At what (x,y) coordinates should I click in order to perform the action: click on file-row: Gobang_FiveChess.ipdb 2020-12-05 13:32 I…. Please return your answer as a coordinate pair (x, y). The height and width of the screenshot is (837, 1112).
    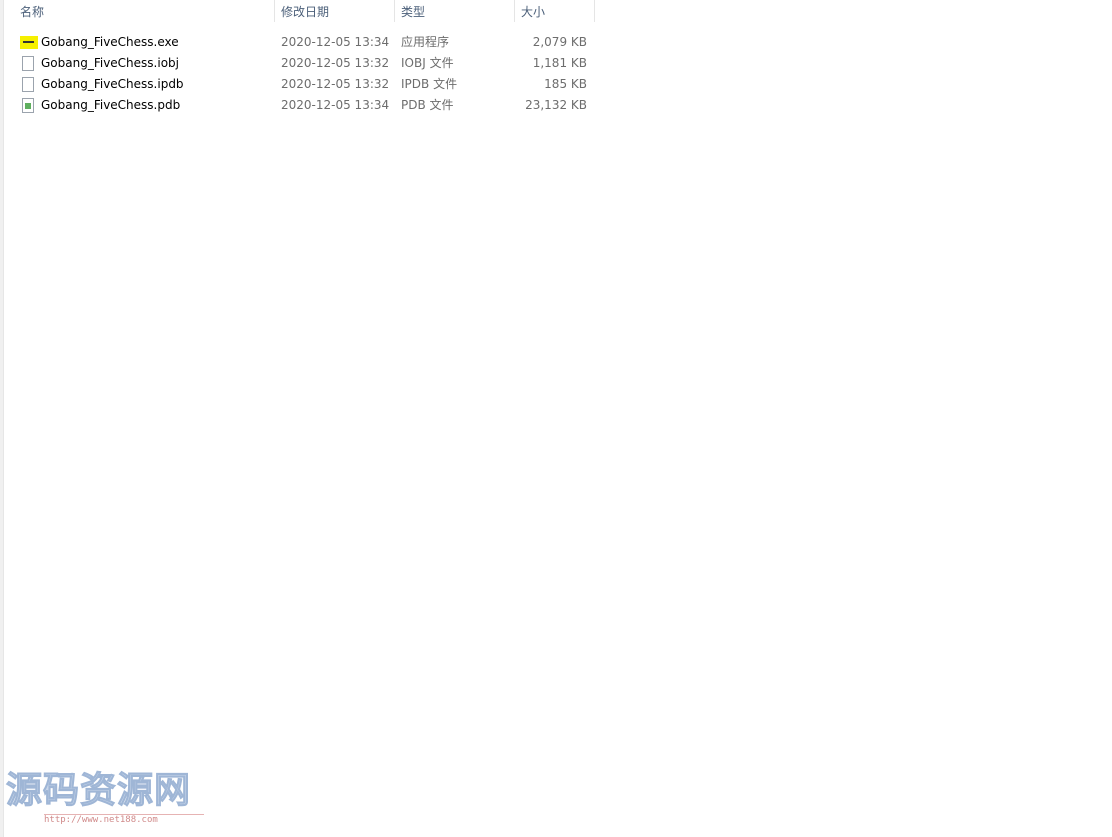
    Looking at the image, I should click on (300, 84).